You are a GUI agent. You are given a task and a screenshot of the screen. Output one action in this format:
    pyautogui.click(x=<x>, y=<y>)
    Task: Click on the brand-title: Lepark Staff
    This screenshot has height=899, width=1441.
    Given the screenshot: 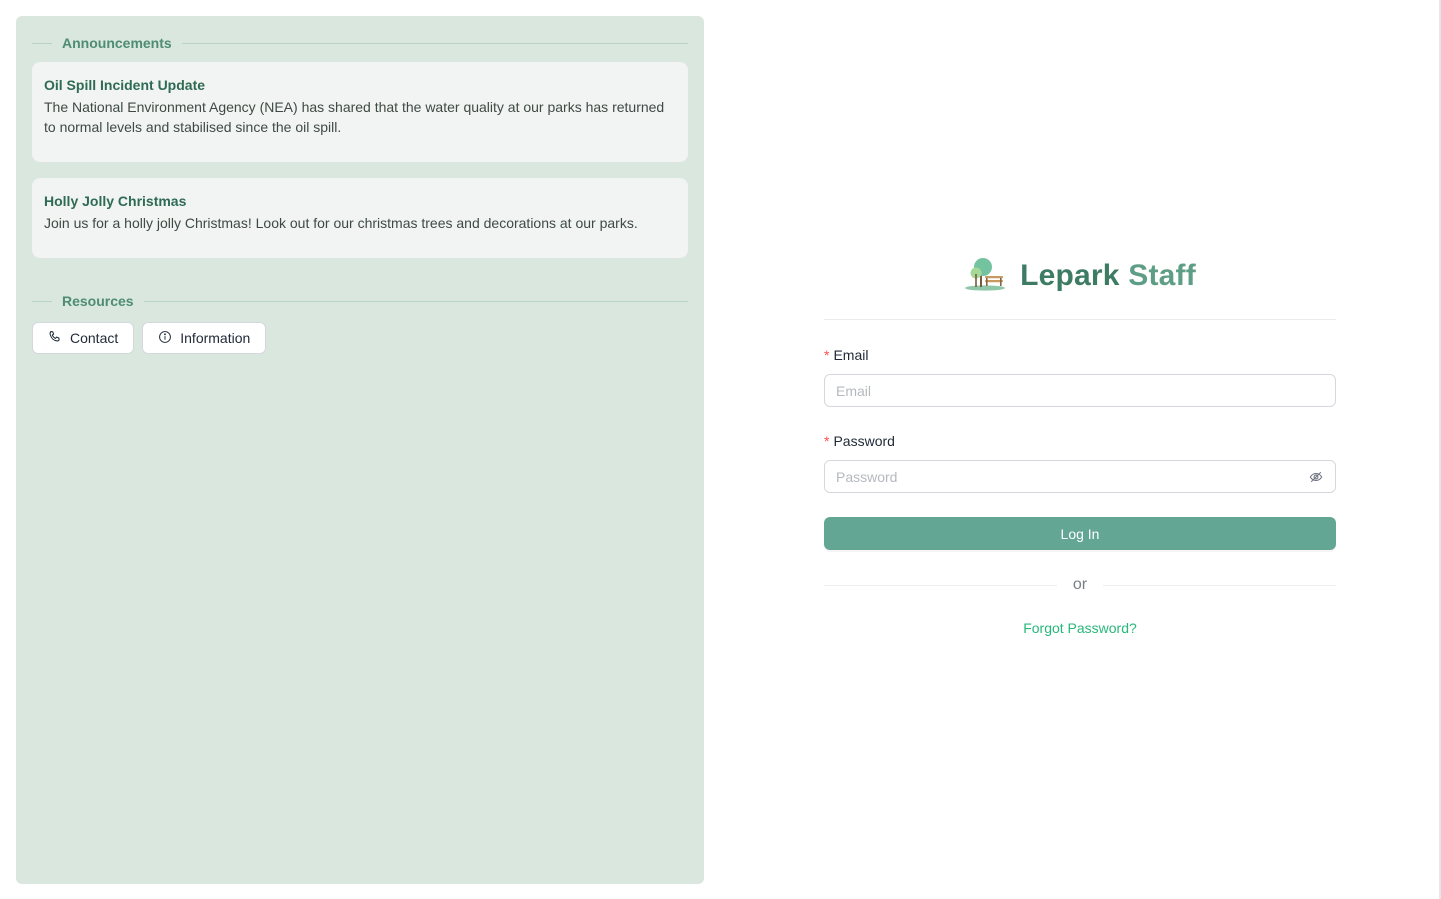 What is the action you would take?
    pyautogui.click(x=1108, y=276)
    